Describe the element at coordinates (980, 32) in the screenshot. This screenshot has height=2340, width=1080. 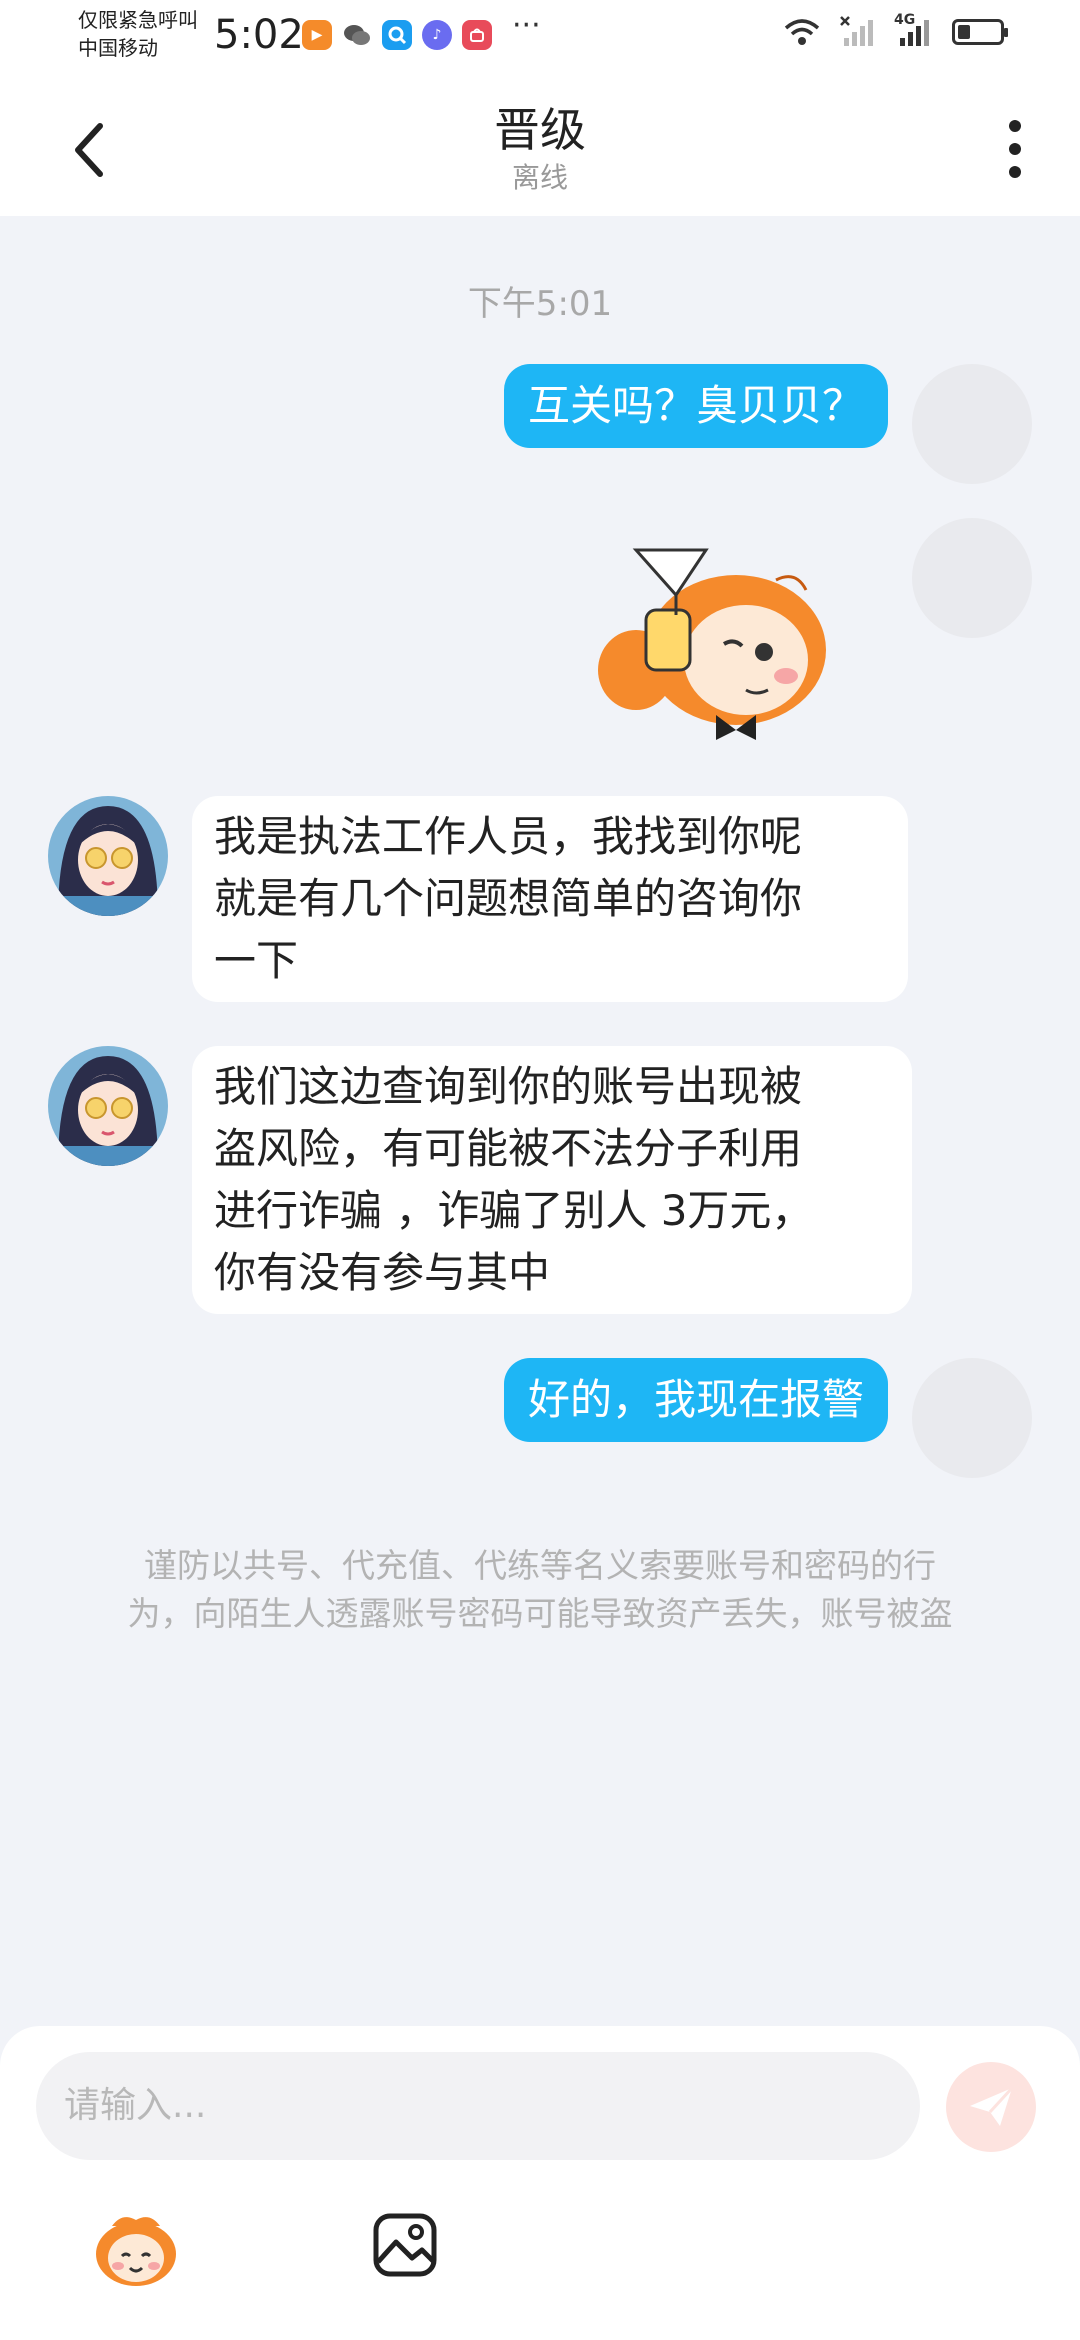
I see `battery-icon` at that location.